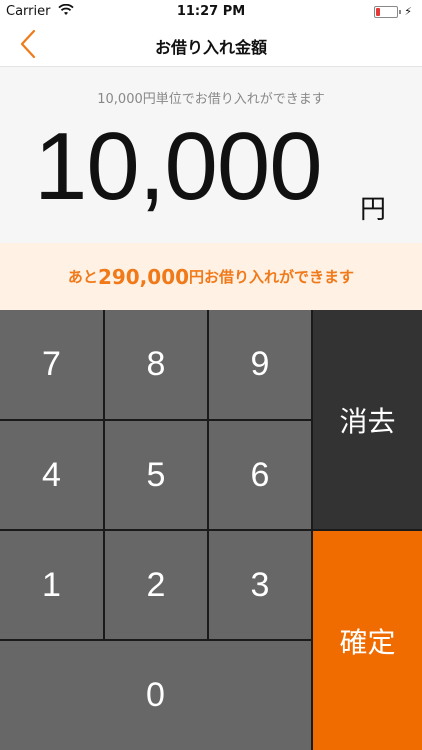 The height and width of the screenshot is (750, 422). What do you see at coordinates (156, 475) in the screenshot?
I see `key-5: 5` at bounding box center [156, 475].